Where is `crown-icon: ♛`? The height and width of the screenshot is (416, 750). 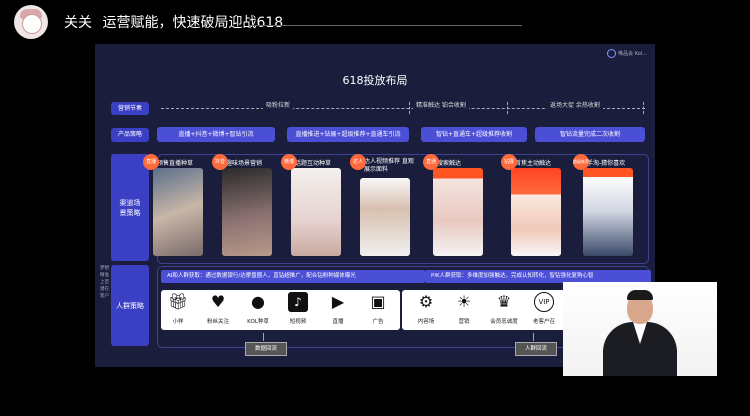 crown-icon: ♛ is located at coordinates (504, 301).